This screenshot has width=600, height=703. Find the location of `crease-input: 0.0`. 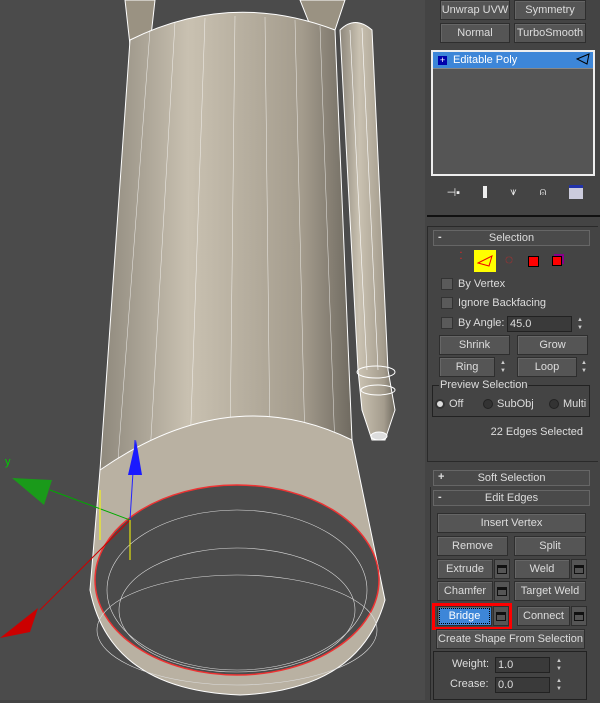

crease-input: 0.0 is located at coordinates (522, 685).